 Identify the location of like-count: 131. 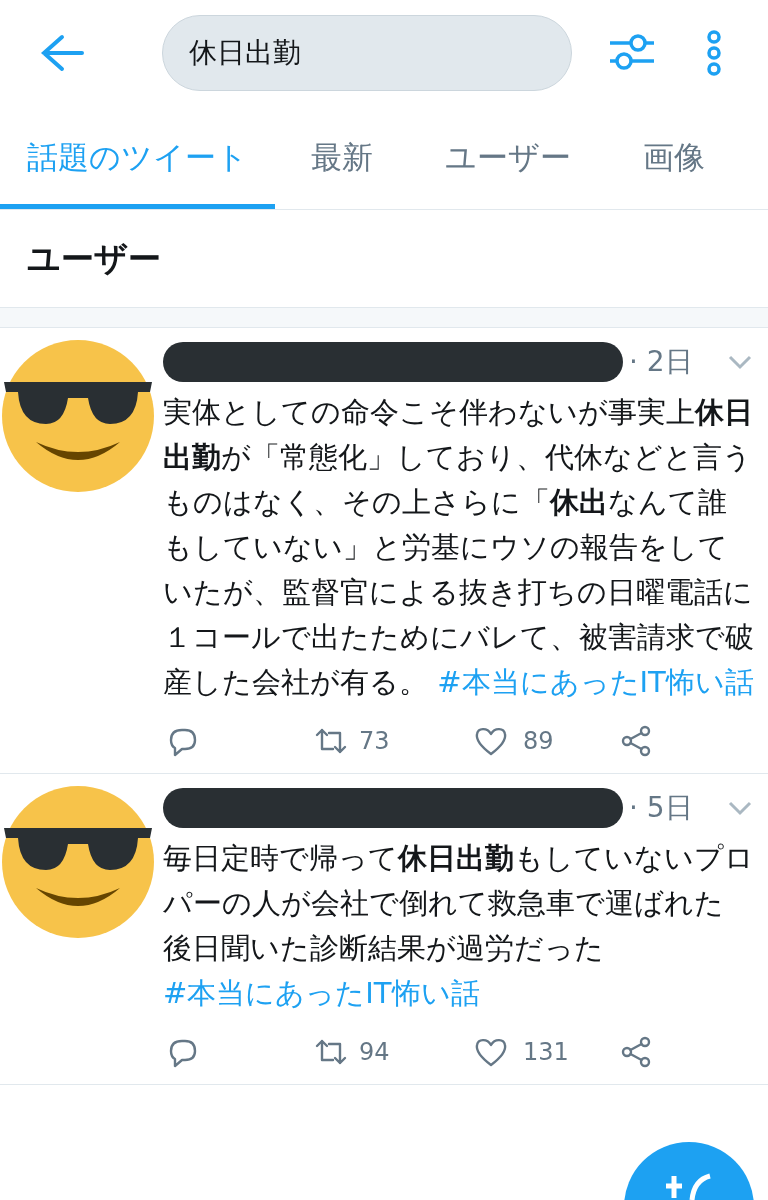
(546, 1052).